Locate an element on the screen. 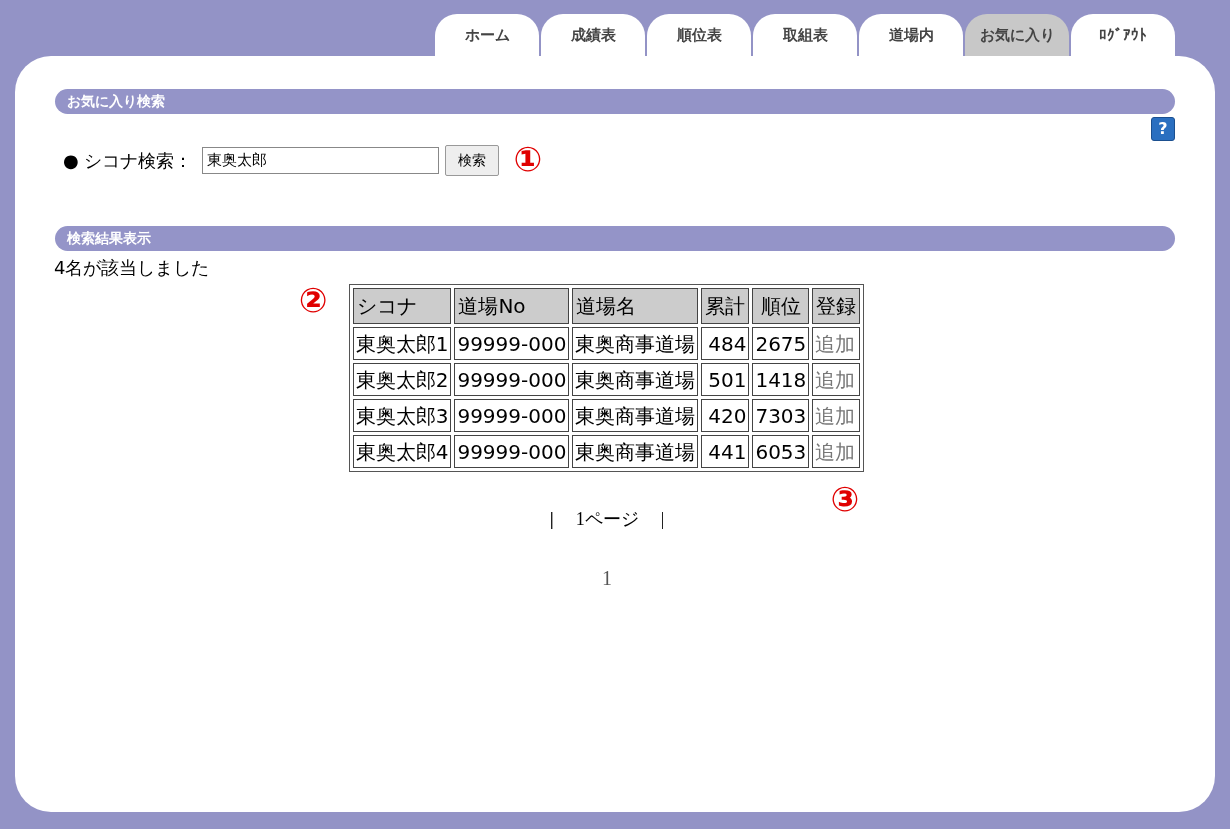 This screenshot has height=829, width=1230. table-cell: 東奥太郎2 is located at coordinates (402, 379).